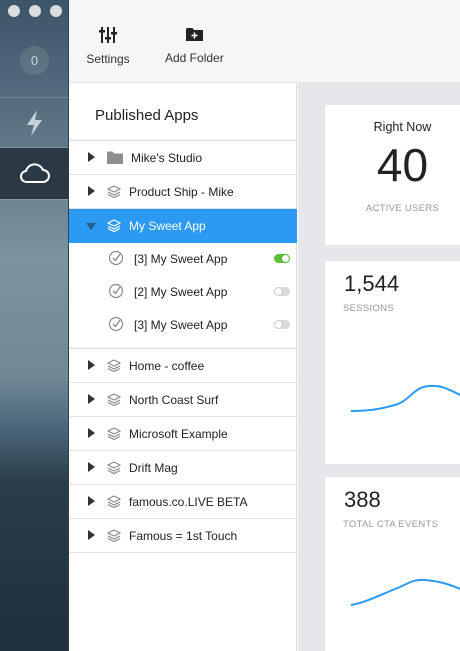 The width and height of the screenshot is (460, 651). What do you see at coordinates (188, 502) in the screenshot?
I see `app-row-label: famous.co.LIVE BETA` at bounding box center [188, 502].